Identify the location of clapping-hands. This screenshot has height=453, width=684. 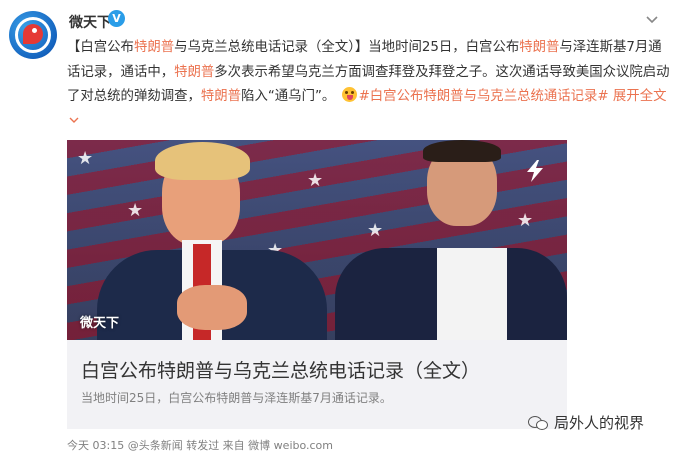
(212, 307).